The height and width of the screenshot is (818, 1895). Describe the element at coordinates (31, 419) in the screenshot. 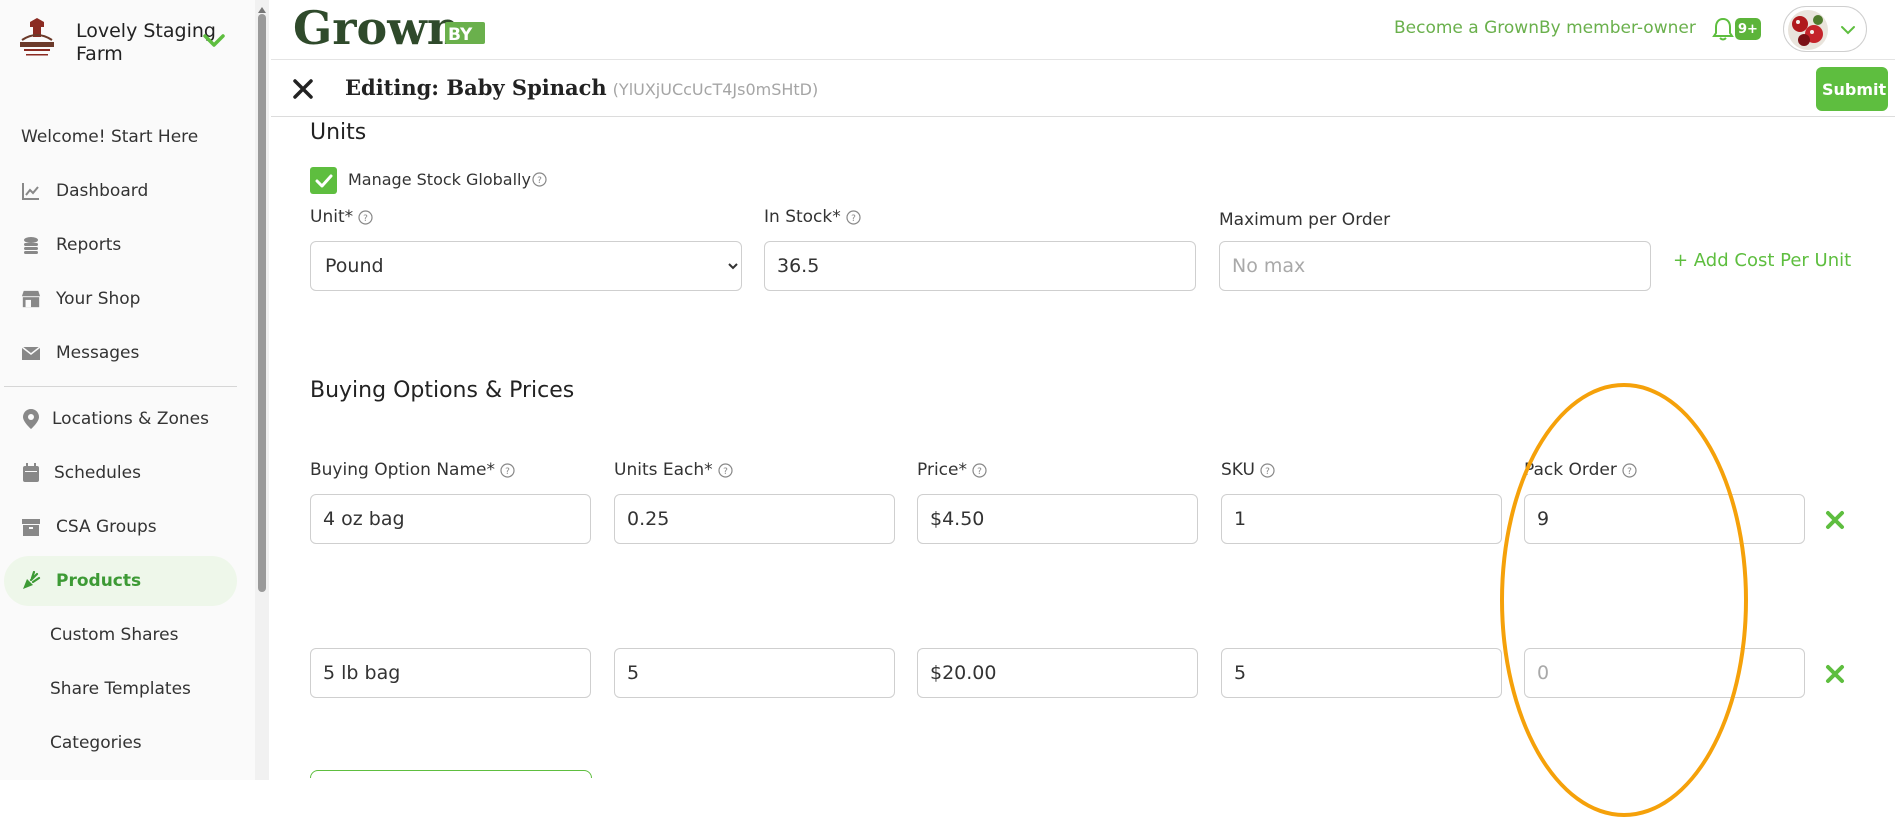

I see `map-pin-icon` at that location.